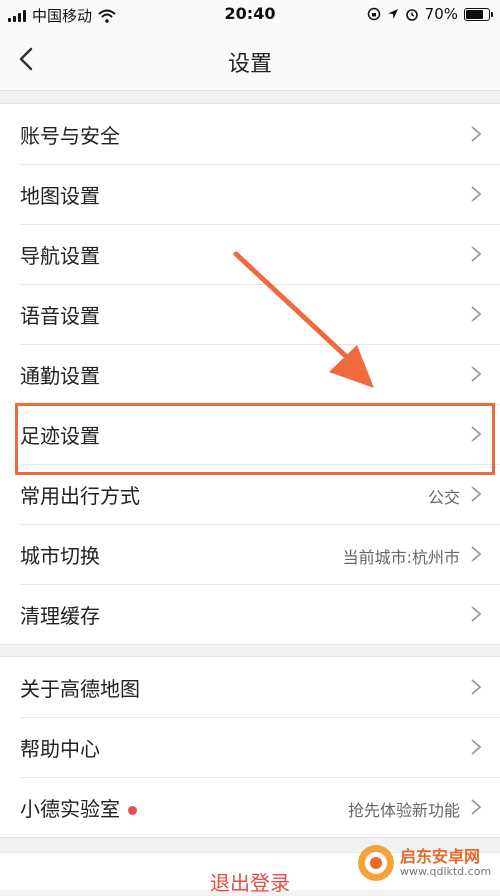  I want to click on settings-row-account-security: 账号与安全, so click(250, 134).